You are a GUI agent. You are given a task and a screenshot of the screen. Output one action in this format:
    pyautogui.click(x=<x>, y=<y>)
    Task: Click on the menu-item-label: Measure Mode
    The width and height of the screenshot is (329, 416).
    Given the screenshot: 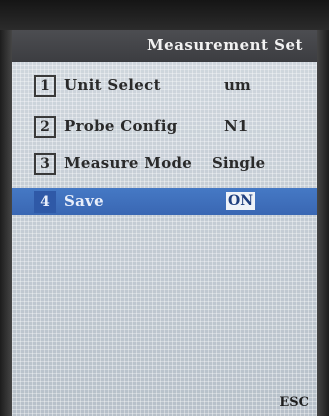 What is the action you would take?
    pyautogui.click(x=128, y=163)
    